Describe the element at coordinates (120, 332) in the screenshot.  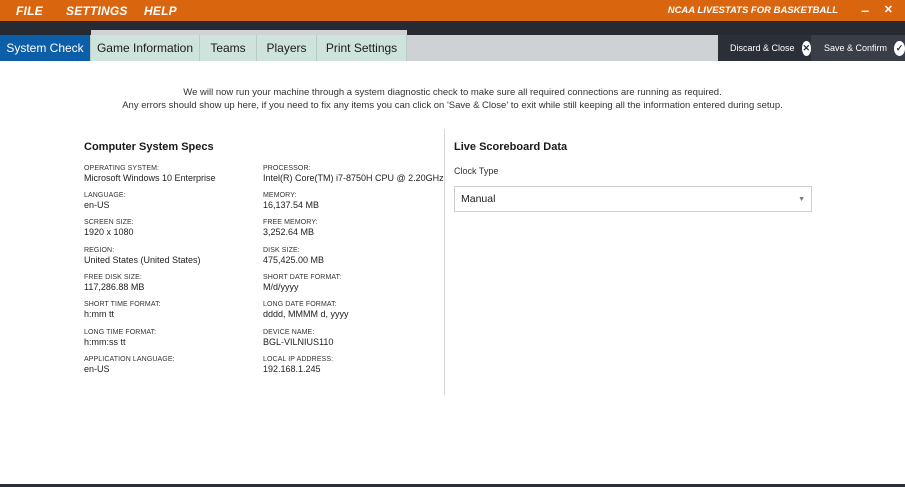
I see `spec-label: LONG TIME FORMAT:` at that location.